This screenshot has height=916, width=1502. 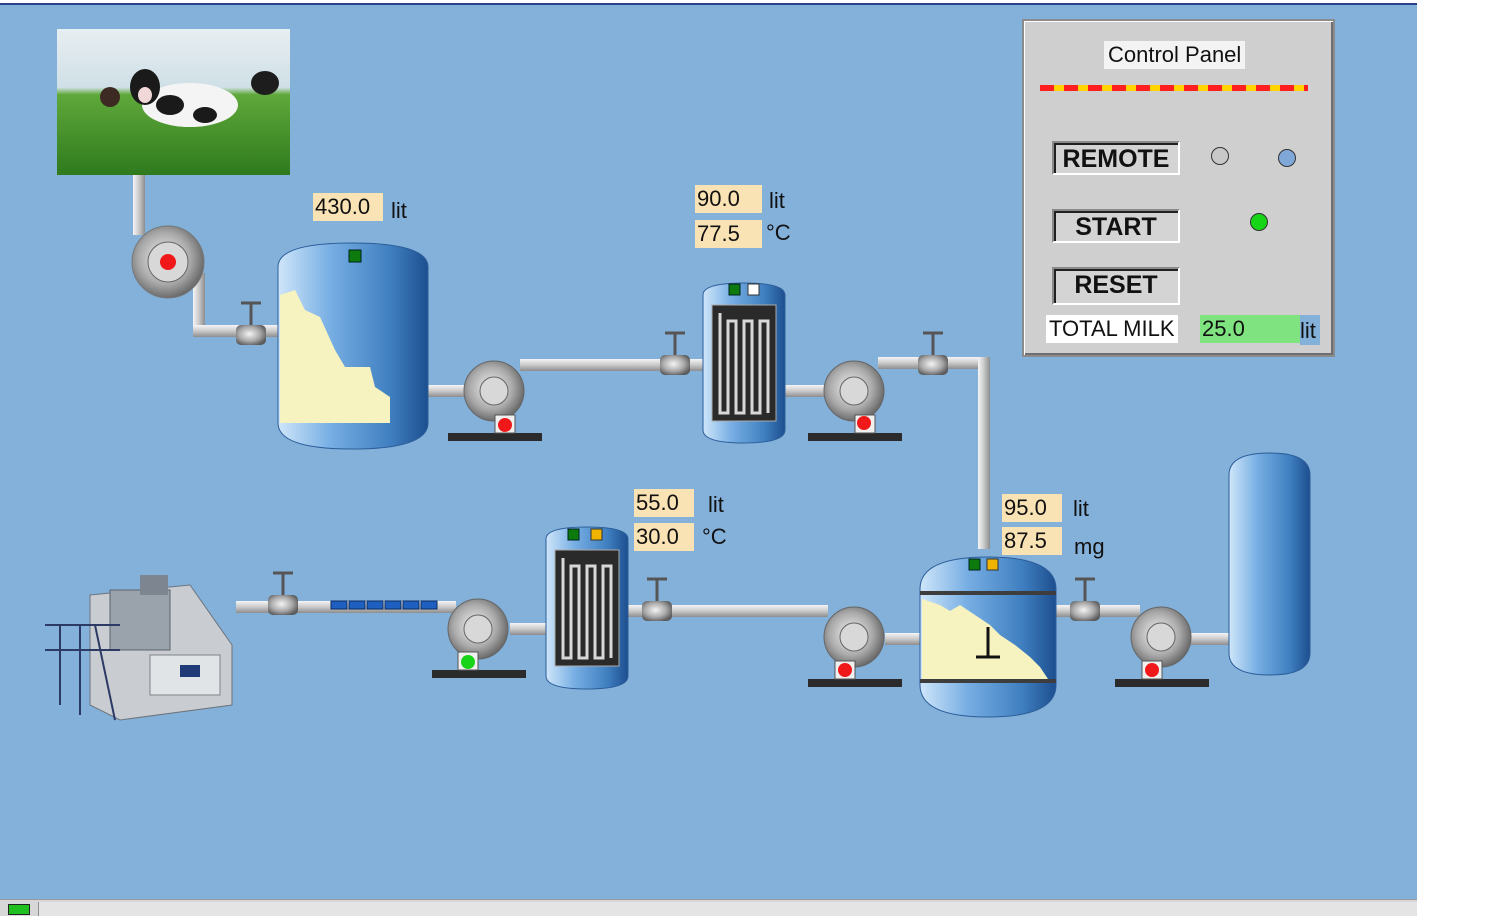 What do you see at coordinates (727, 909) in the screenshot?
I see `status-message-field` at bounding box center [727, 909].